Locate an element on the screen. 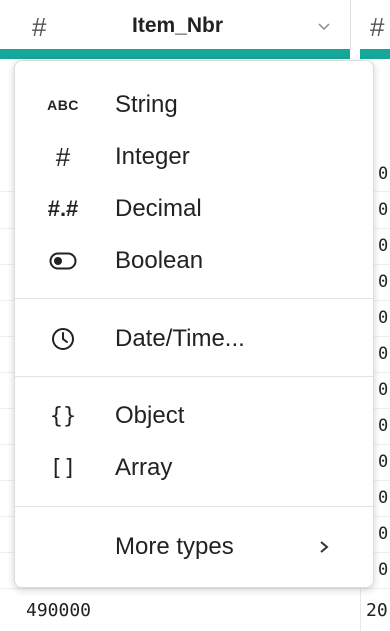  decimal-icon: #.# is located at coordinates (63, 208).